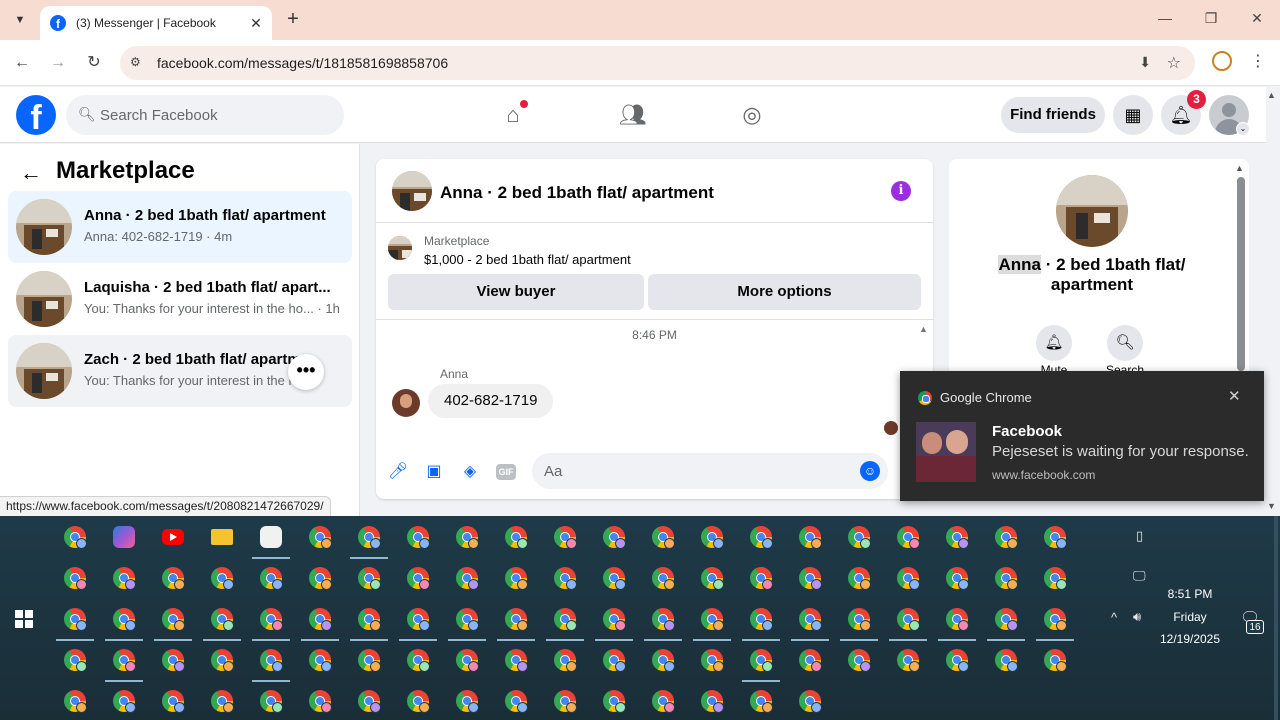 The height and width of the screenshot is (720, 1280). What do you see at coordinates (1133, 115) in the screenshot?
I see `menu-grid-icon: ▦` at bounding box center [1133, 115].